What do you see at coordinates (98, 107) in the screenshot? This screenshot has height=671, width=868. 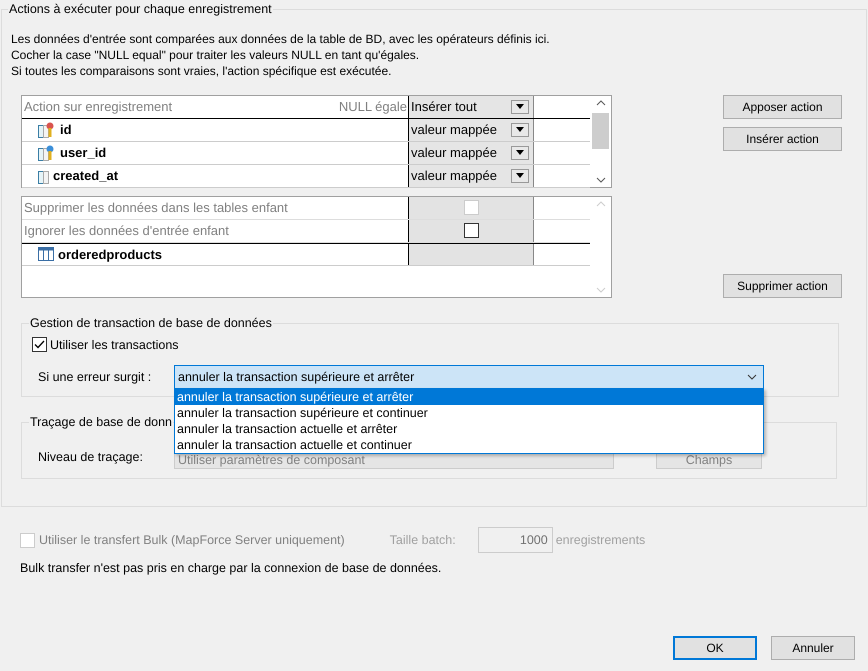 I see `column-header: Action sur enregistrement` at bounding box center [98, 107].